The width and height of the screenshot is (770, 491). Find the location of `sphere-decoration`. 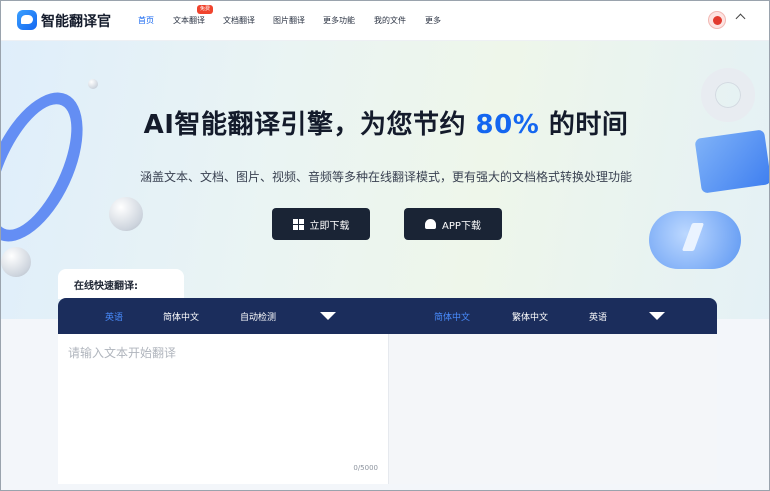

sphere-decoration is located at coordinates (126, 214).